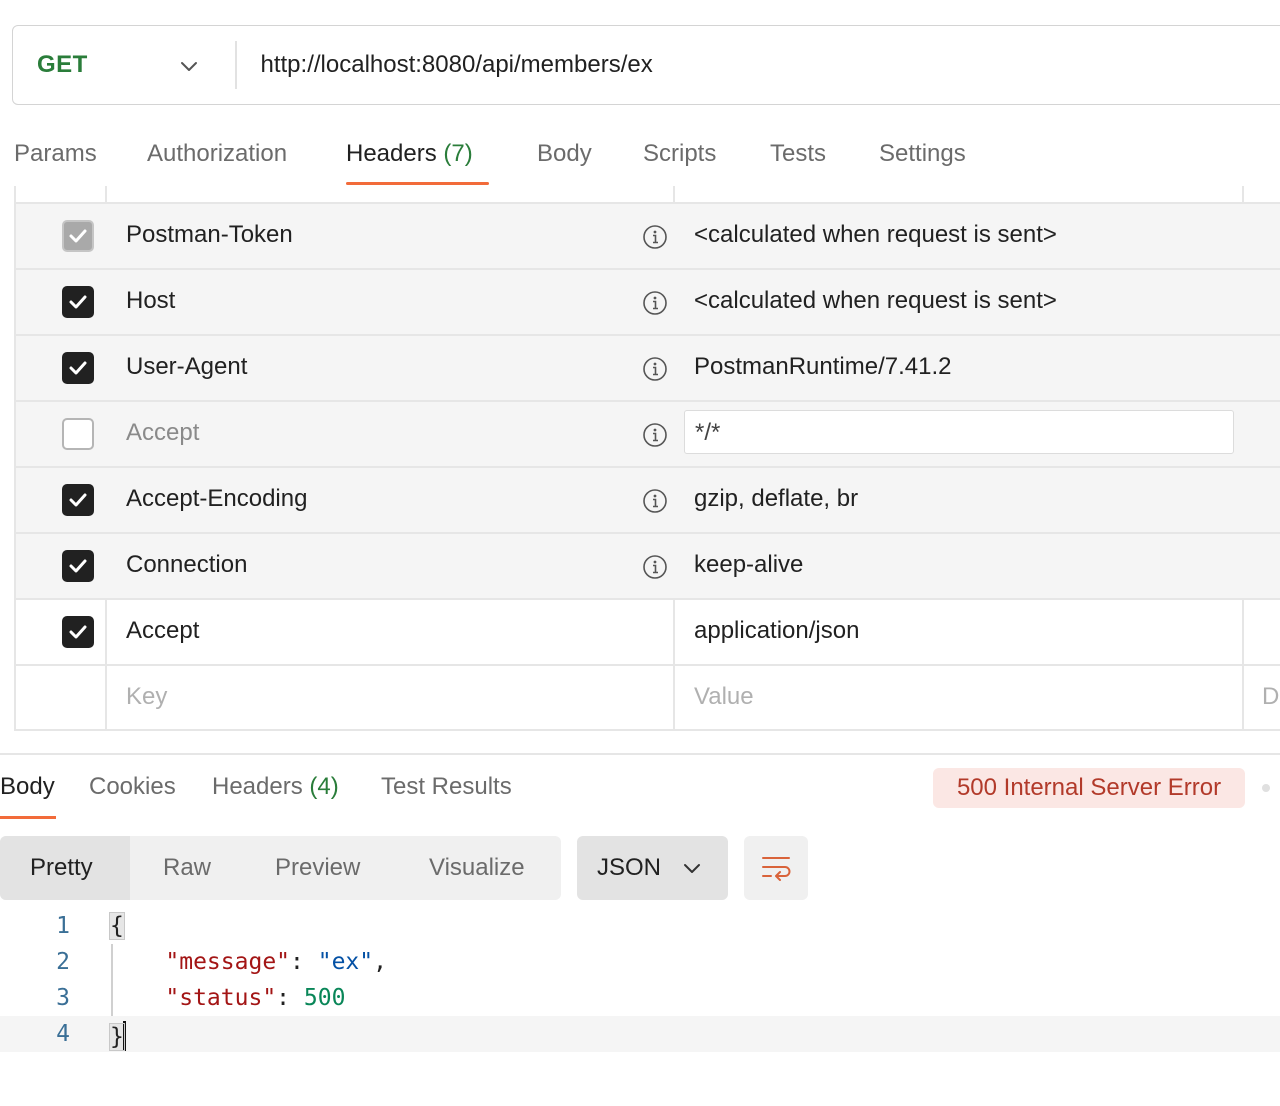 The width and height of the screenshot is (1280, 1106). I want to click on tab-headers-label: Headers, so click(391, 153).